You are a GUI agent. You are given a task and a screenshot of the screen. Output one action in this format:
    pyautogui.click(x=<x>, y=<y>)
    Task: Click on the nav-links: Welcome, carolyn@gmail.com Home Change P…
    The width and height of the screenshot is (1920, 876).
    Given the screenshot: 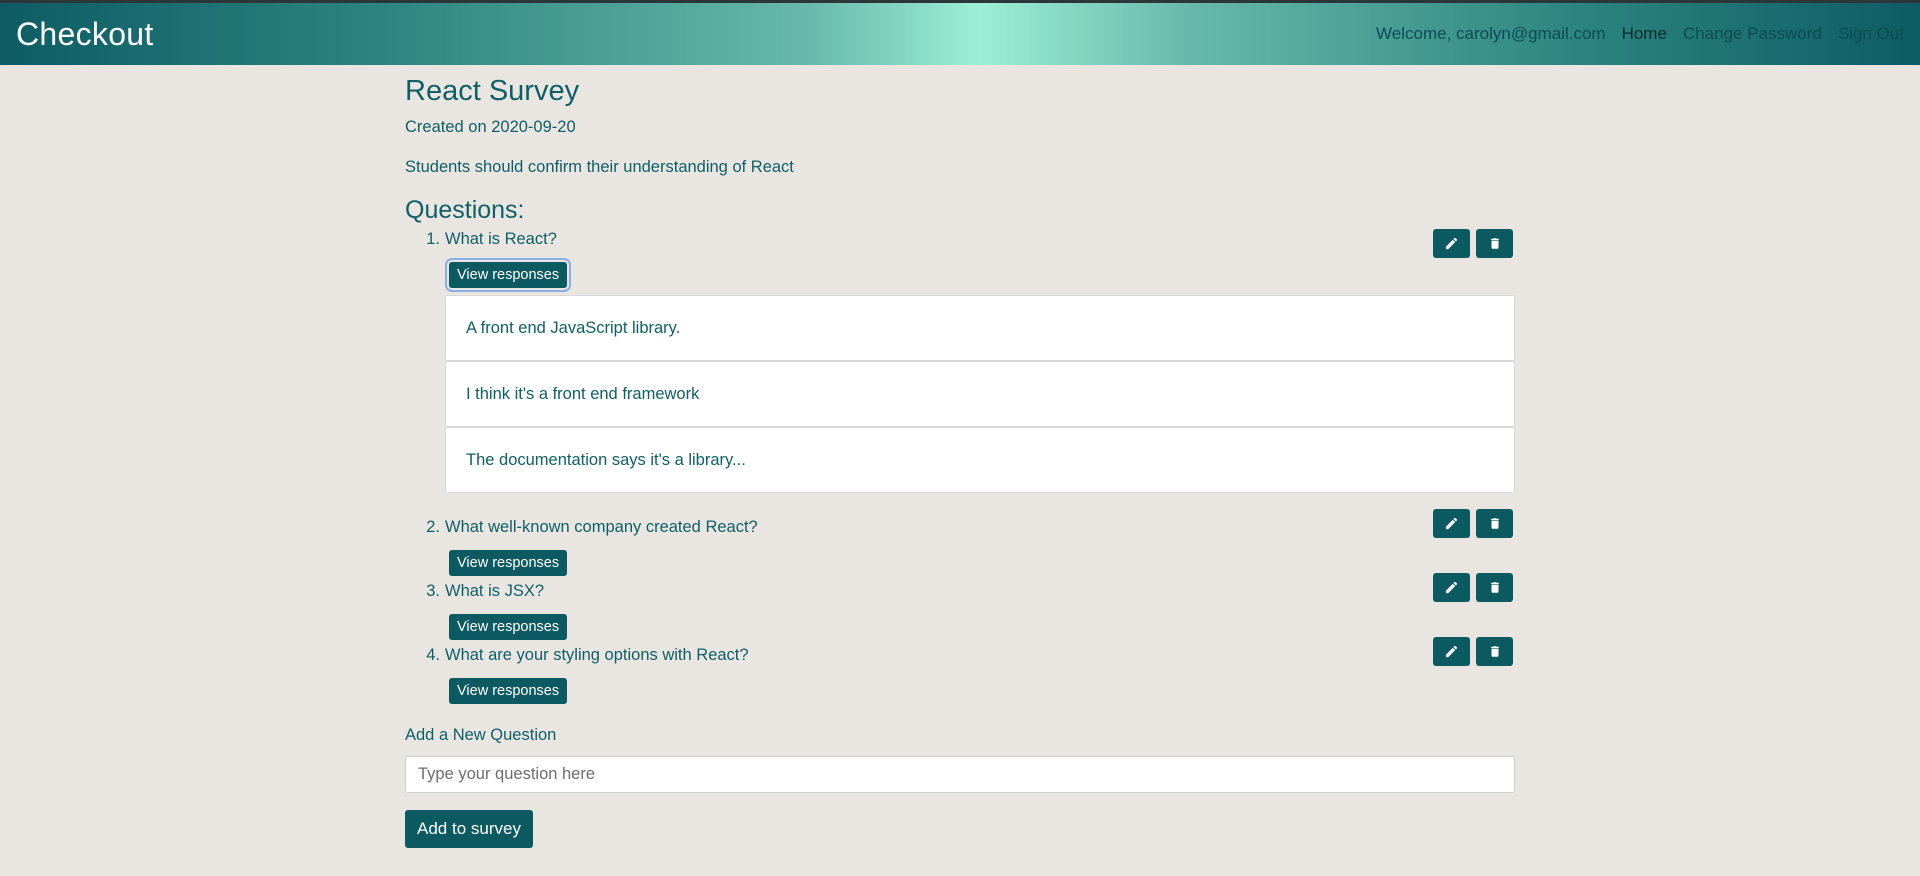 What is the action you would take?
    pyautogui.click(x=1640, y=34)
    